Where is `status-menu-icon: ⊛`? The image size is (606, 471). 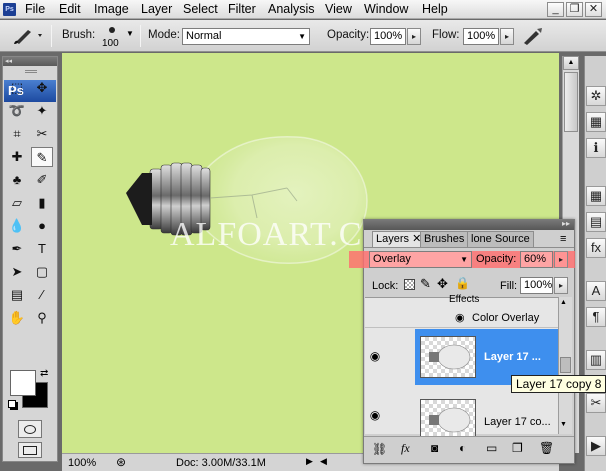 status-menu-icon: ⊛ is located at coordinates (121, 462).